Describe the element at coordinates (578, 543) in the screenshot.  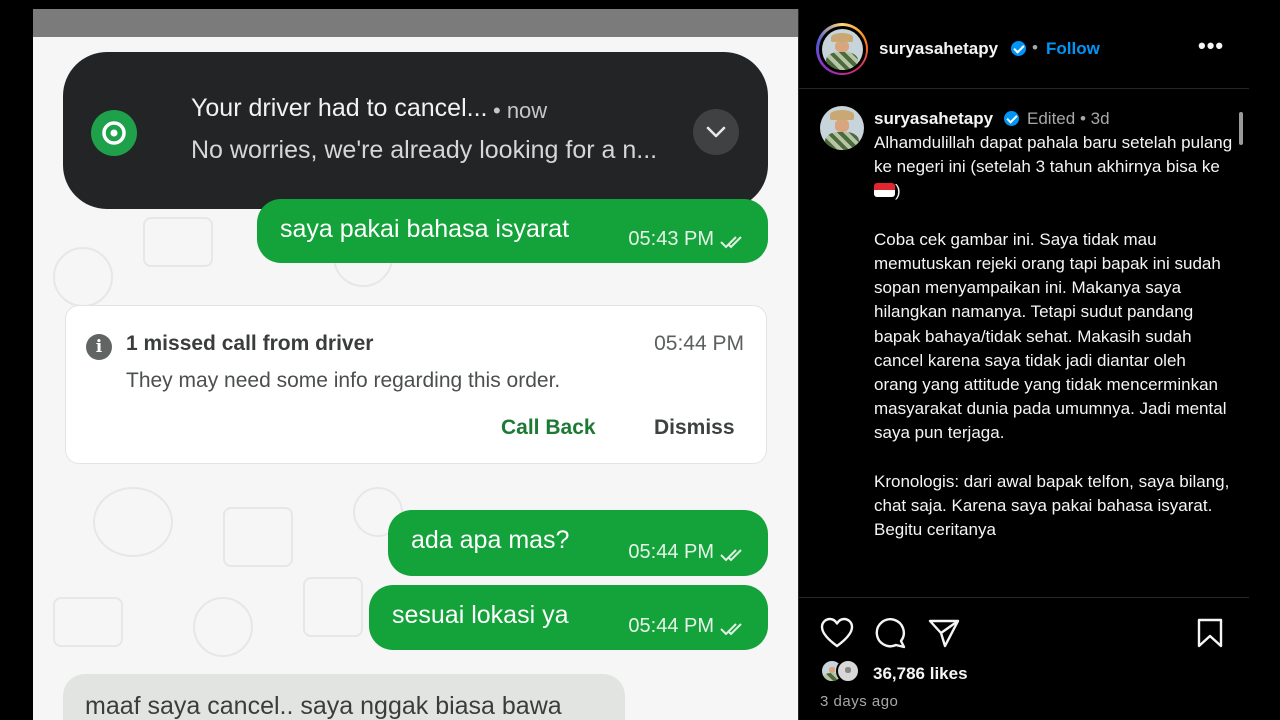
I see `outgoing-message: ada apa mas? 05:44 PM` at that location.